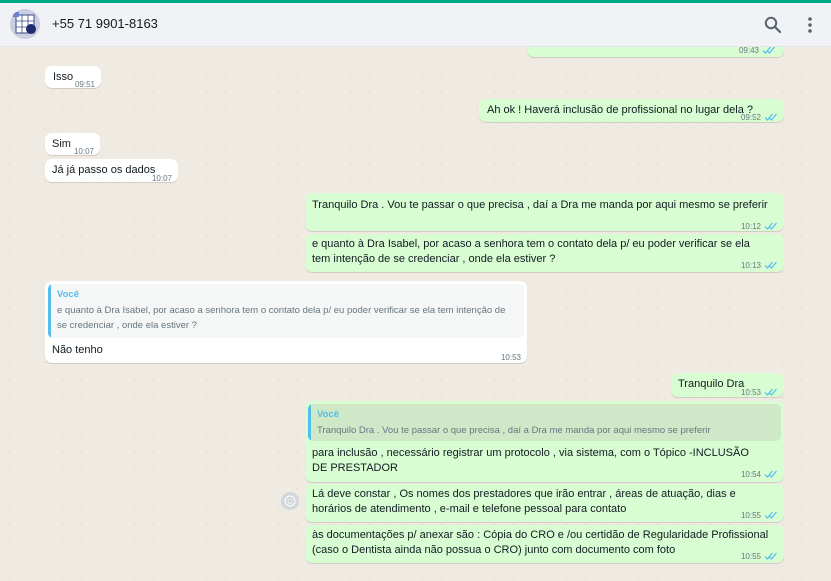 Image resolution: width=831 pixels, height=581 pixels. What do you see at coordinates (750, 117) in the screenshot?
I see `message-time: 09:52` at bounding box center [750, 117].